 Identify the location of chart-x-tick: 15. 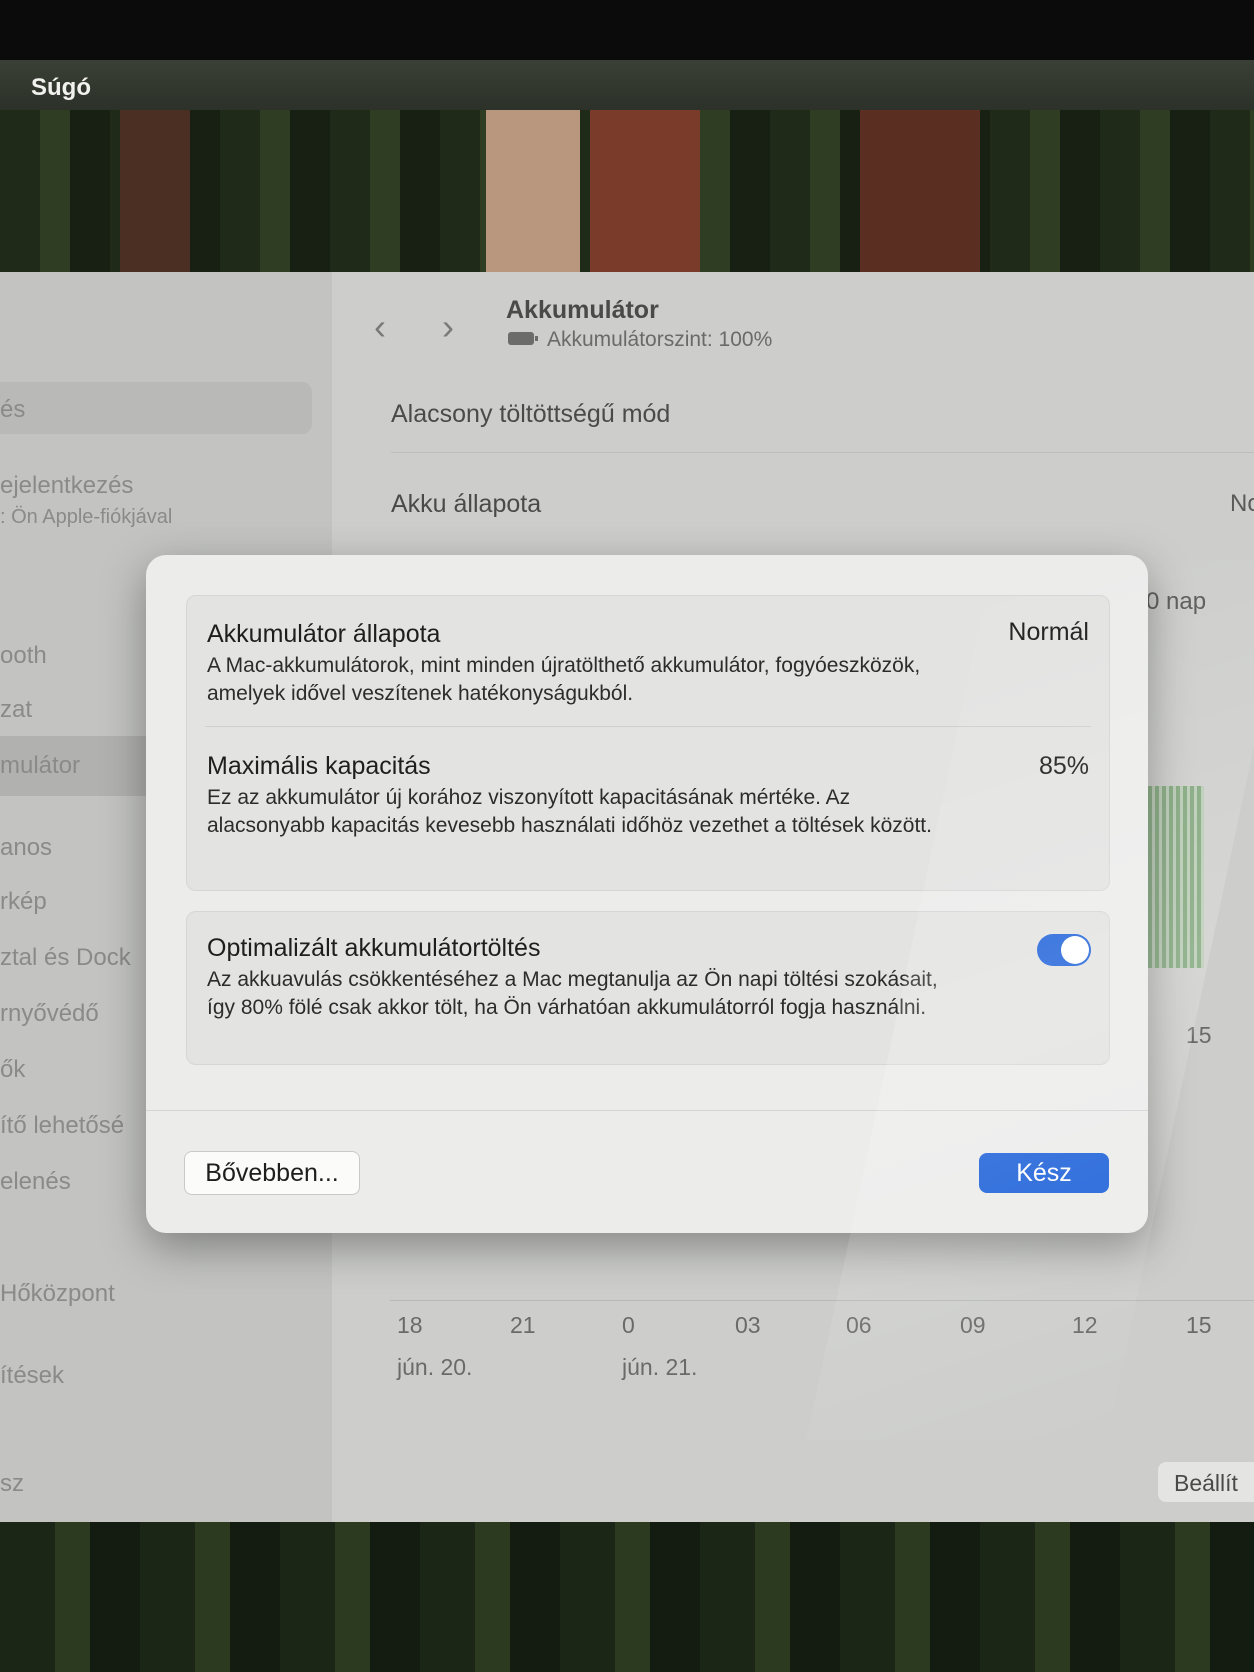
(1199, 1325).